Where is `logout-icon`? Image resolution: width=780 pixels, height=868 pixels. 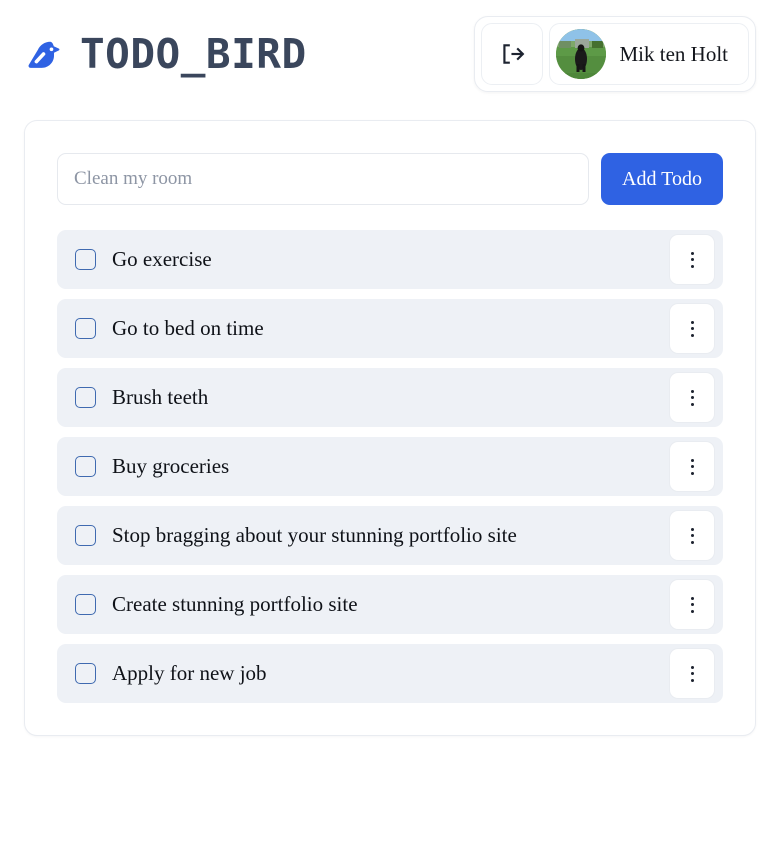
logout-icon is located at coordinates (512, 54).